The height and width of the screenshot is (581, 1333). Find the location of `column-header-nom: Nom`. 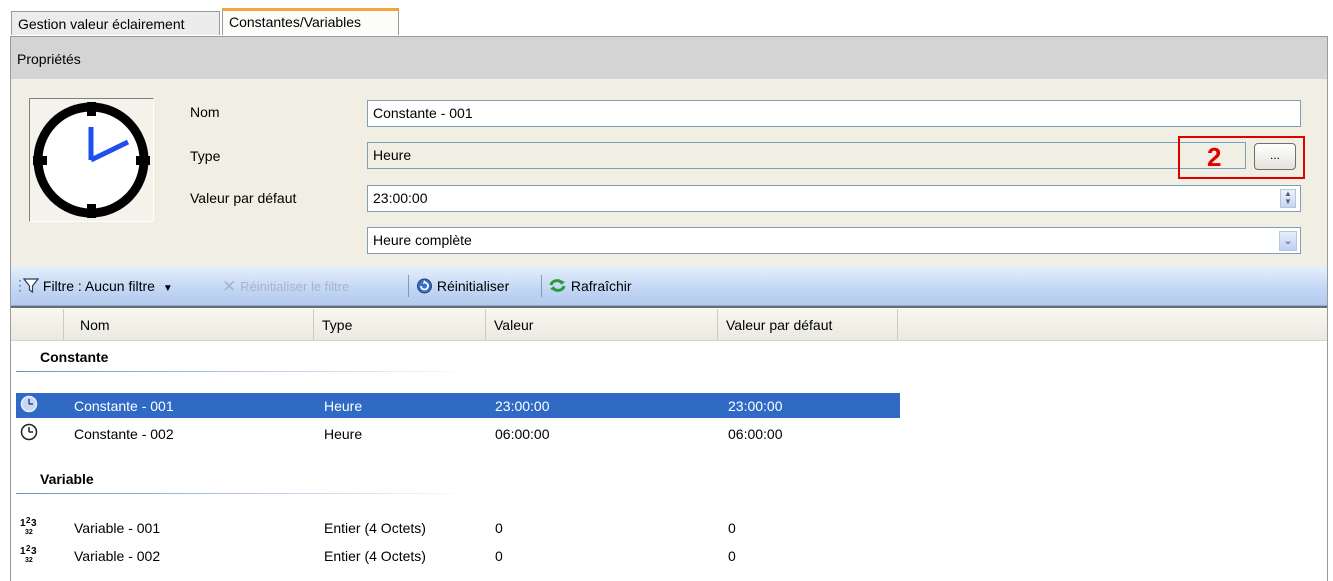

column-header-nom: Nom is located at coordinates (188, 324).